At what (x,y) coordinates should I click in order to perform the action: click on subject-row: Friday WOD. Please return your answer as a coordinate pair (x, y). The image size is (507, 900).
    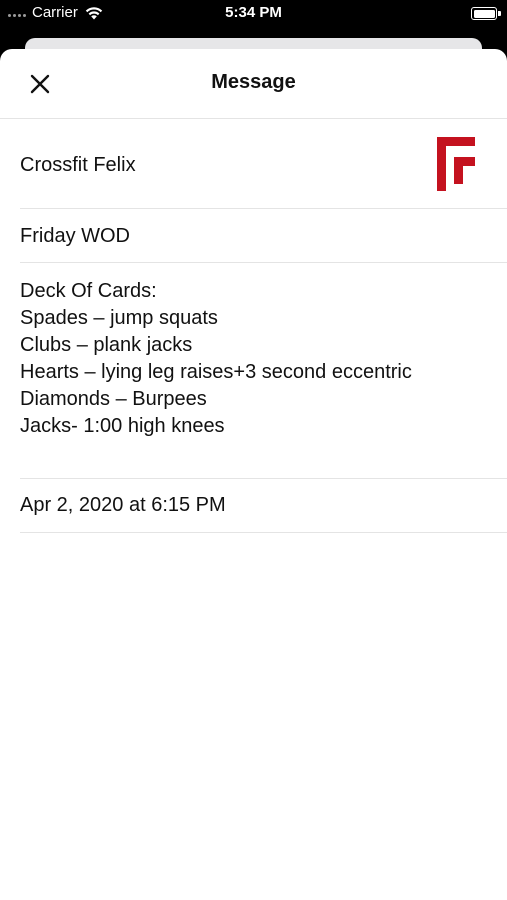
    Looking at the image, I should click on (263, 236).